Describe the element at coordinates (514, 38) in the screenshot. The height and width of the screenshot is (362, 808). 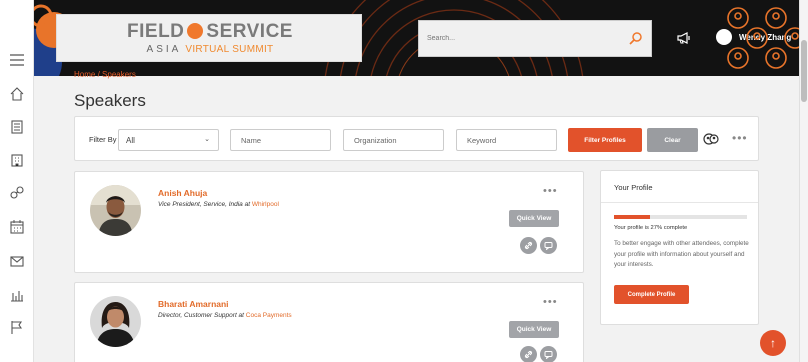
I see `search-input` at that location.